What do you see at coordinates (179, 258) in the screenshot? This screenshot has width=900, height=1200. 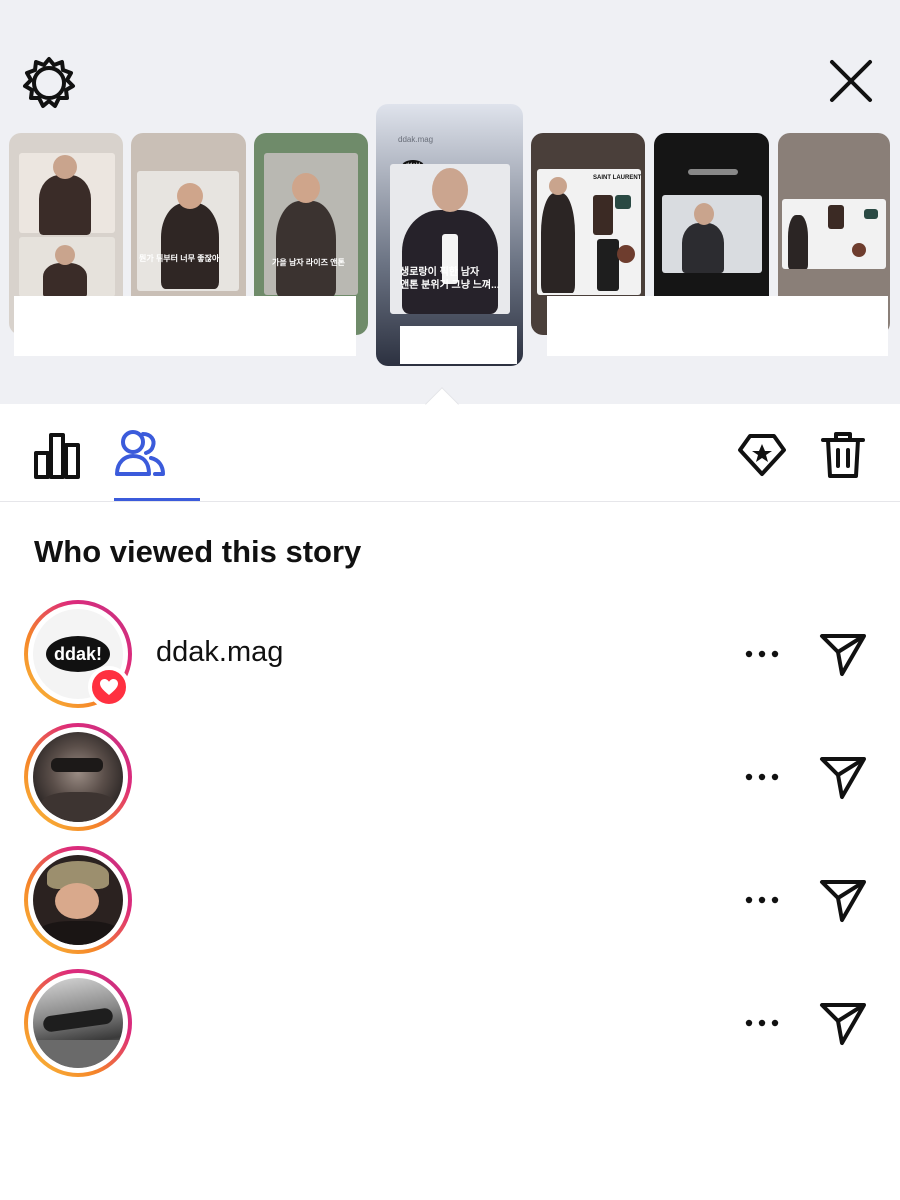 I see `thumbnail-caption: 뭔가 뒤부터 너무 좋잖아` at bounding box center [179, 258].